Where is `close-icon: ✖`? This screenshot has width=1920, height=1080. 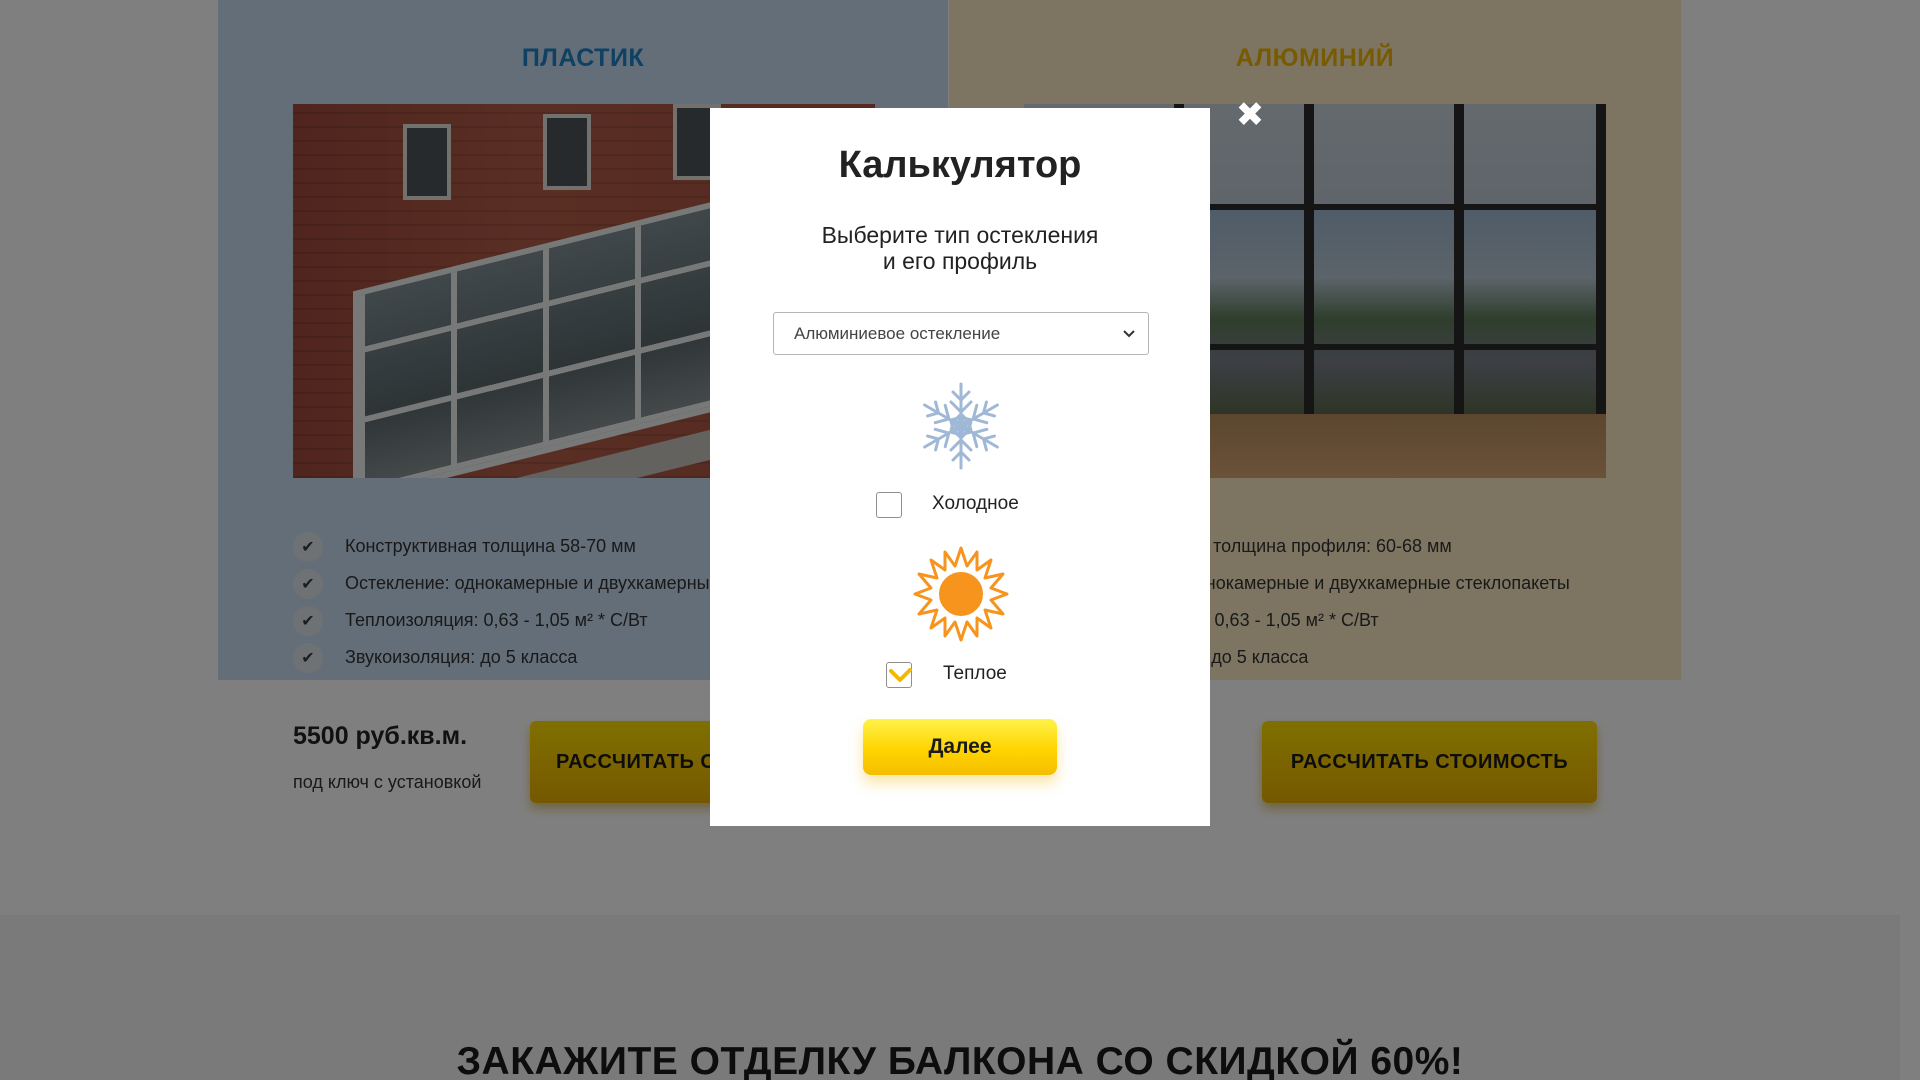
close-icon: ✖ is located at coordinates (1250, 115).